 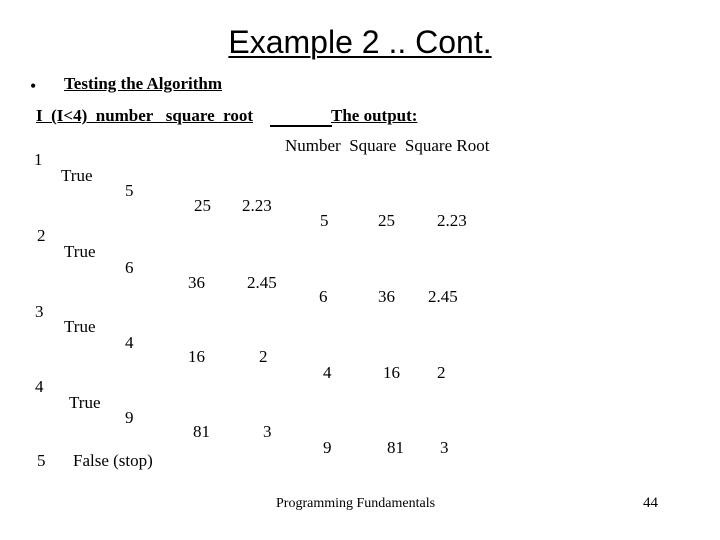 What do you see at coordinates (196, 282) in the screenshot?
I see `trace-square-2: 36` at bounding box center [196, 282].